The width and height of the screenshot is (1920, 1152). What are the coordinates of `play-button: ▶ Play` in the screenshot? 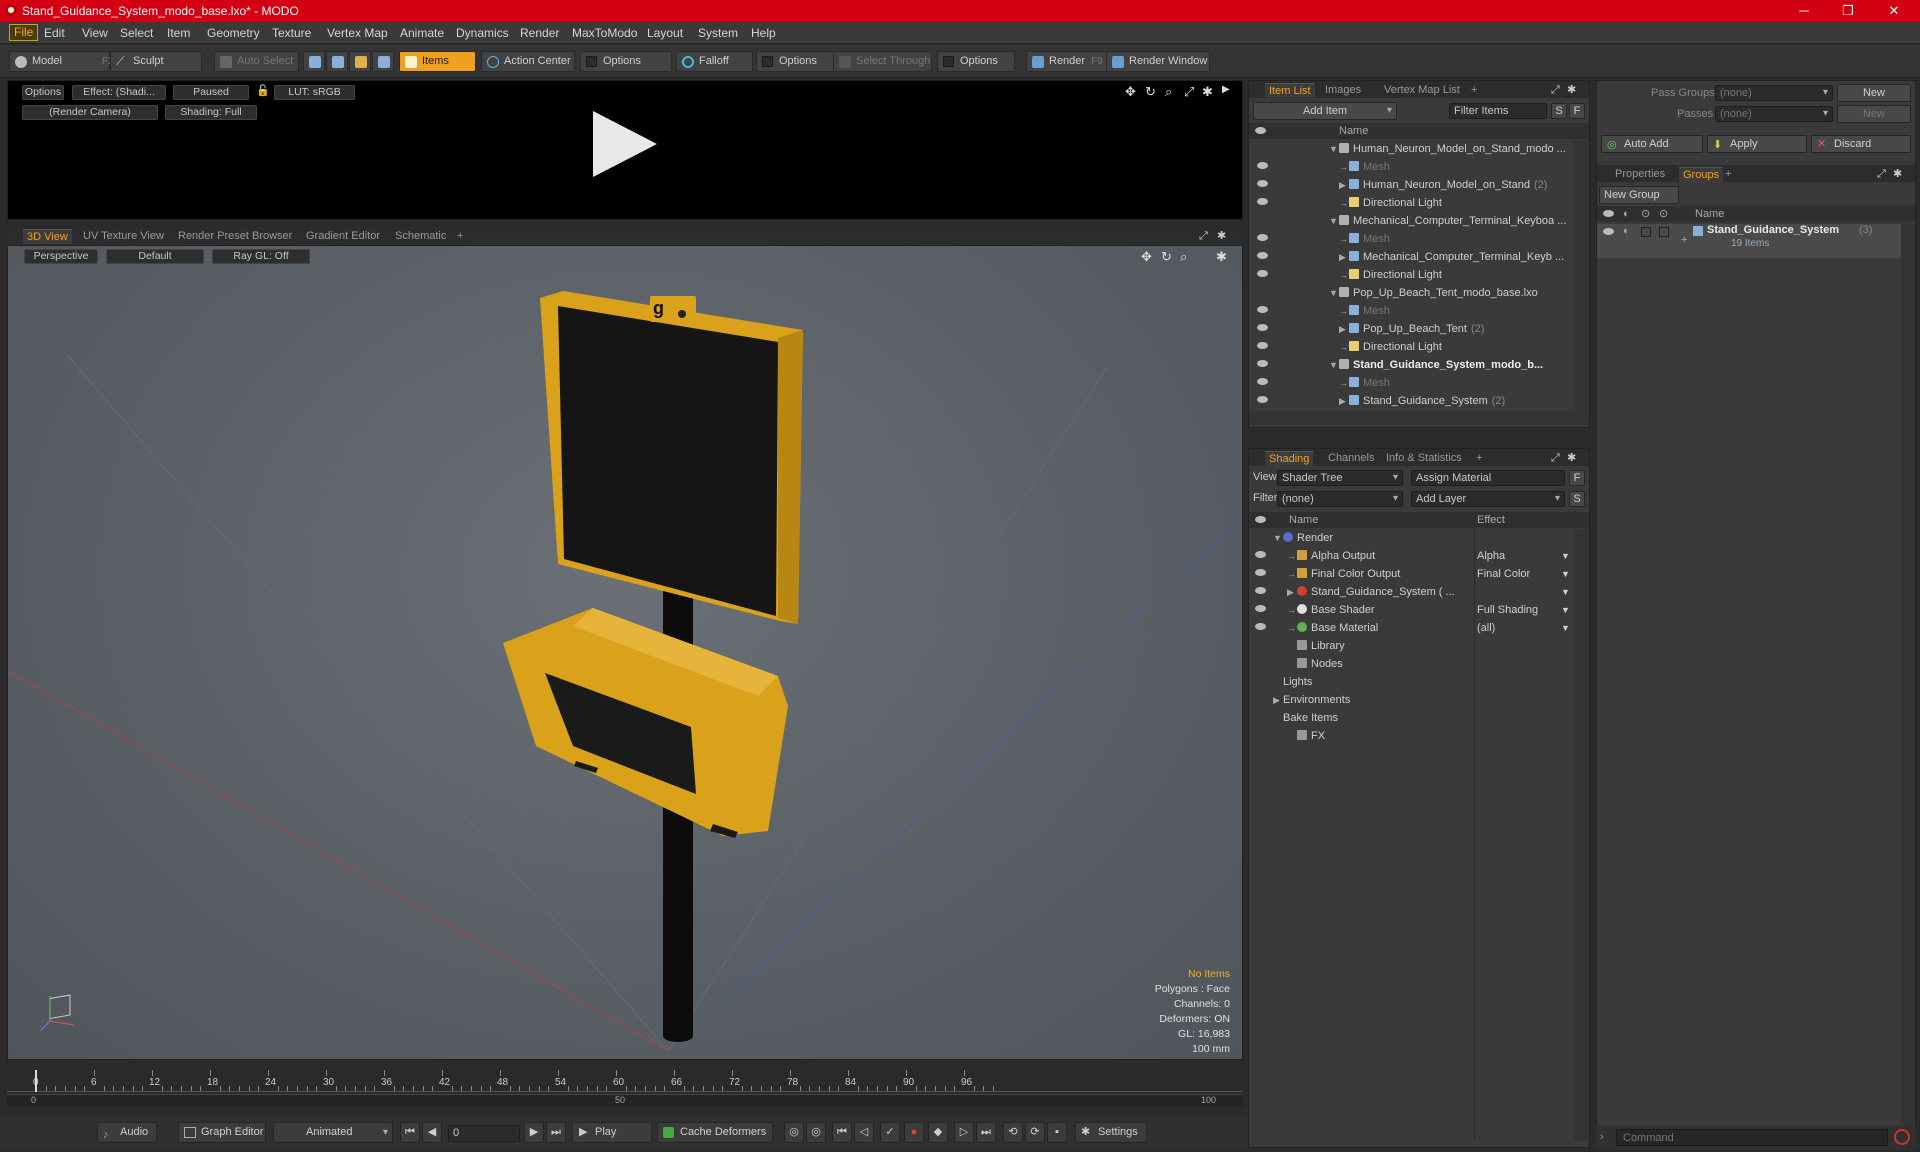 It's located at (612, 1132).